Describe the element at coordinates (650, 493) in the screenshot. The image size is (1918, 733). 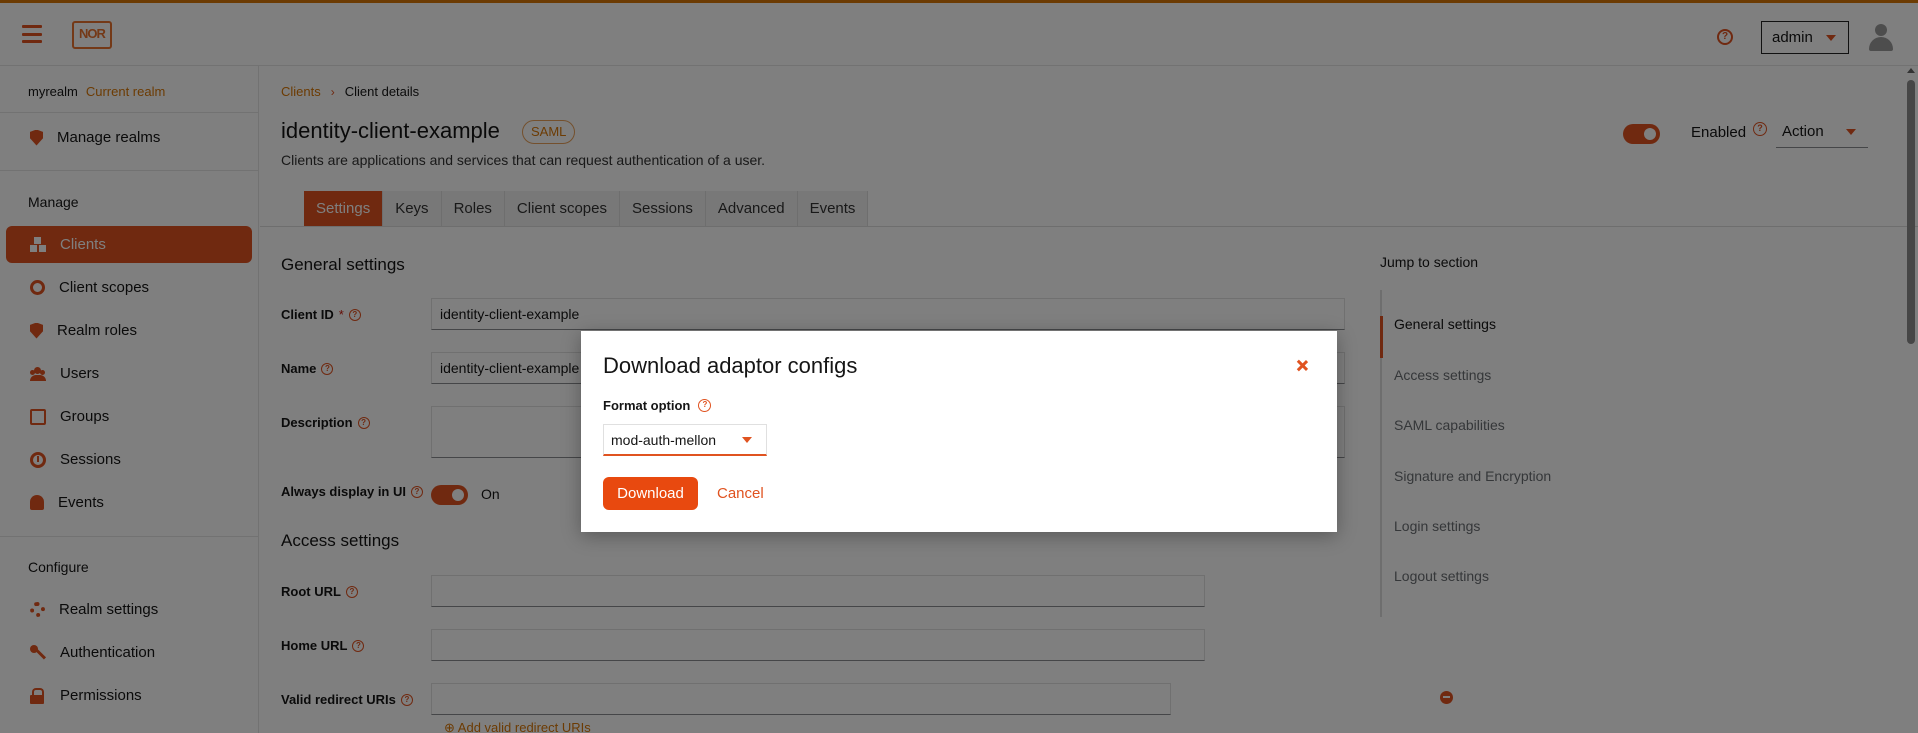
I see `download-button: Download` at that location.